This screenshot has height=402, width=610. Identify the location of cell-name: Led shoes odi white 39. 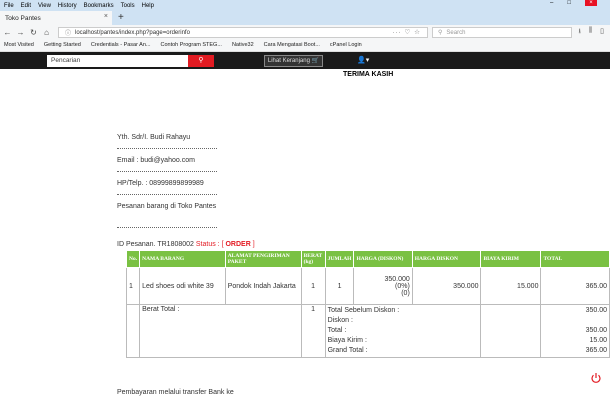
(182, 286).